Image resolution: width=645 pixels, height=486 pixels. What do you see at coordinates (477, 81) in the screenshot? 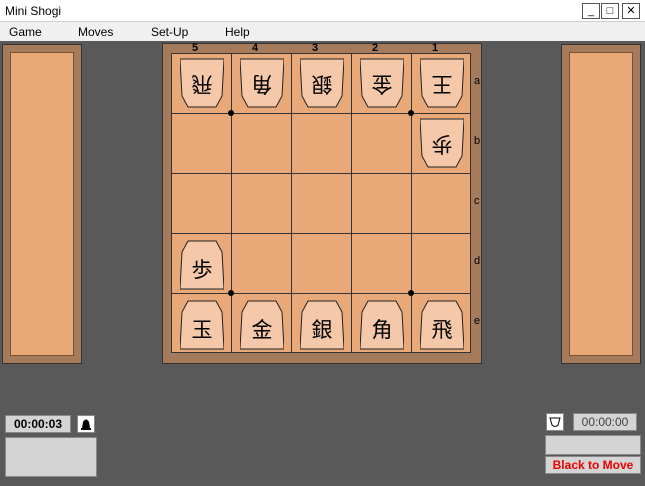
I see `rank-label-a: a` at bounding box center [477, 81].